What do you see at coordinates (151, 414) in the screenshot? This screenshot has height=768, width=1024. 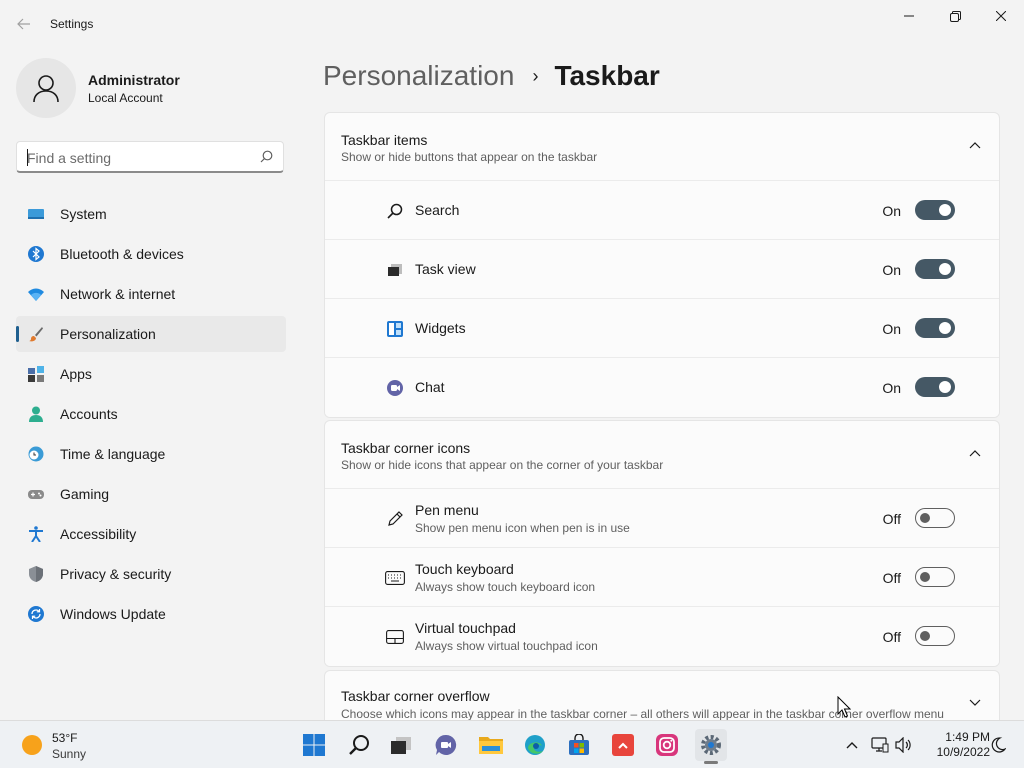 I see `sidebar-item-accounts: Accounts` at bounding box center [151, 414].